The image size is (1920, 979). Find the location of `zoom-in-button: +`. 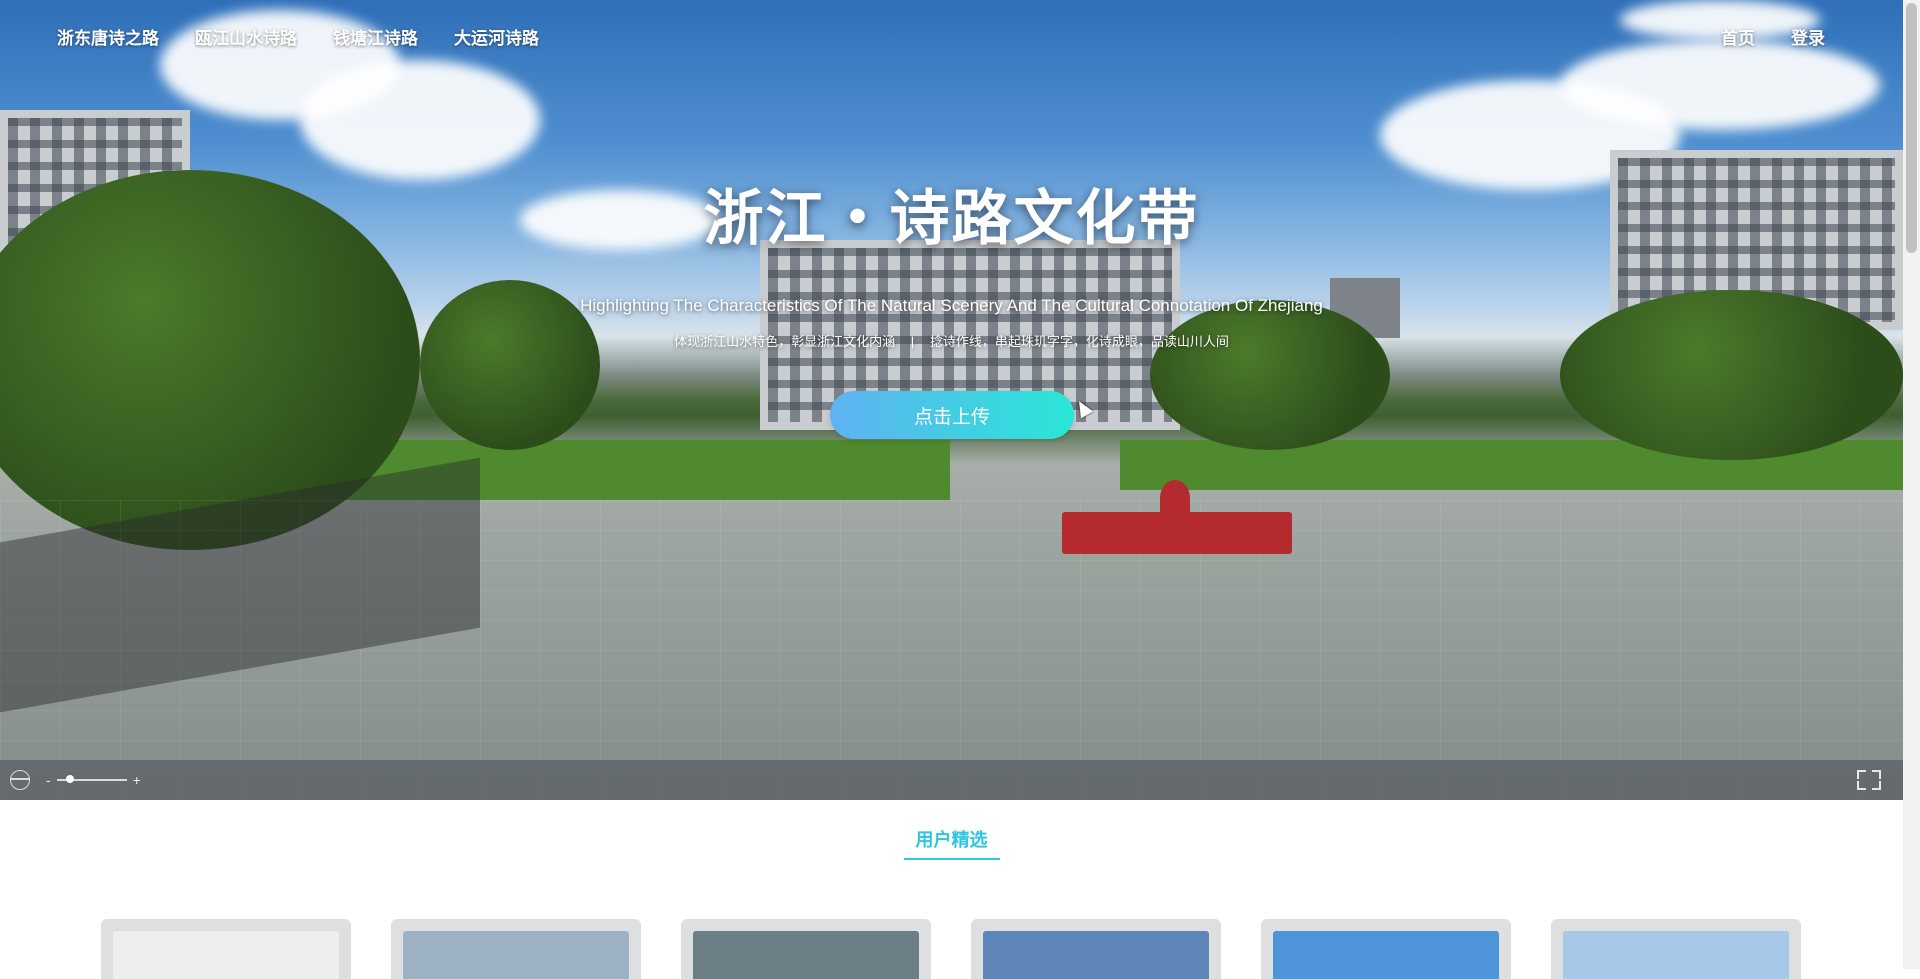

zoom-in-button: + is located at coordinates (137, 780).